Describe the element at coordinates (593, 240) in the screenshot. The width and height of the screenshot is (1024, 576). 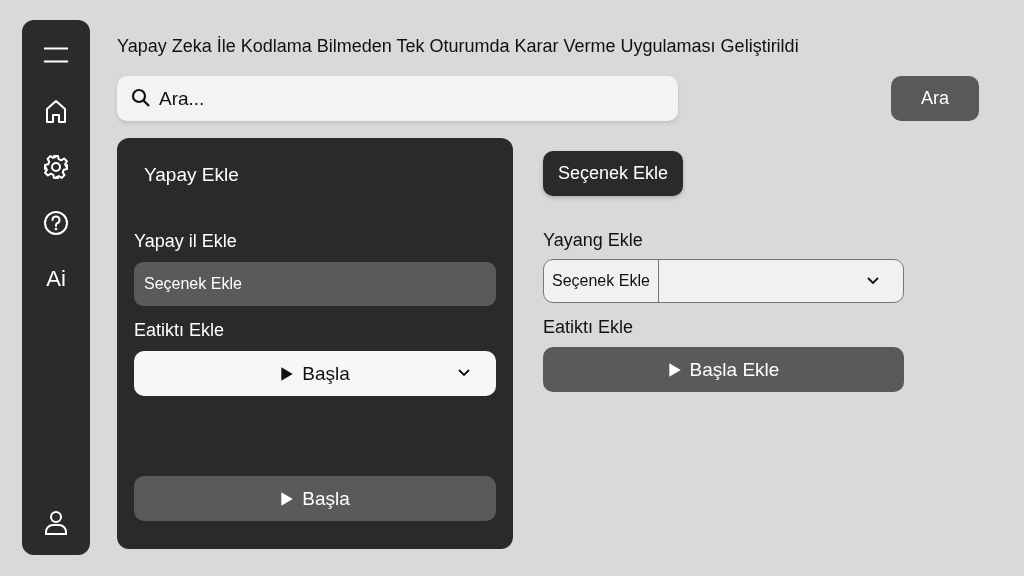
I see `field-label: Yayang Ekle` at that location.